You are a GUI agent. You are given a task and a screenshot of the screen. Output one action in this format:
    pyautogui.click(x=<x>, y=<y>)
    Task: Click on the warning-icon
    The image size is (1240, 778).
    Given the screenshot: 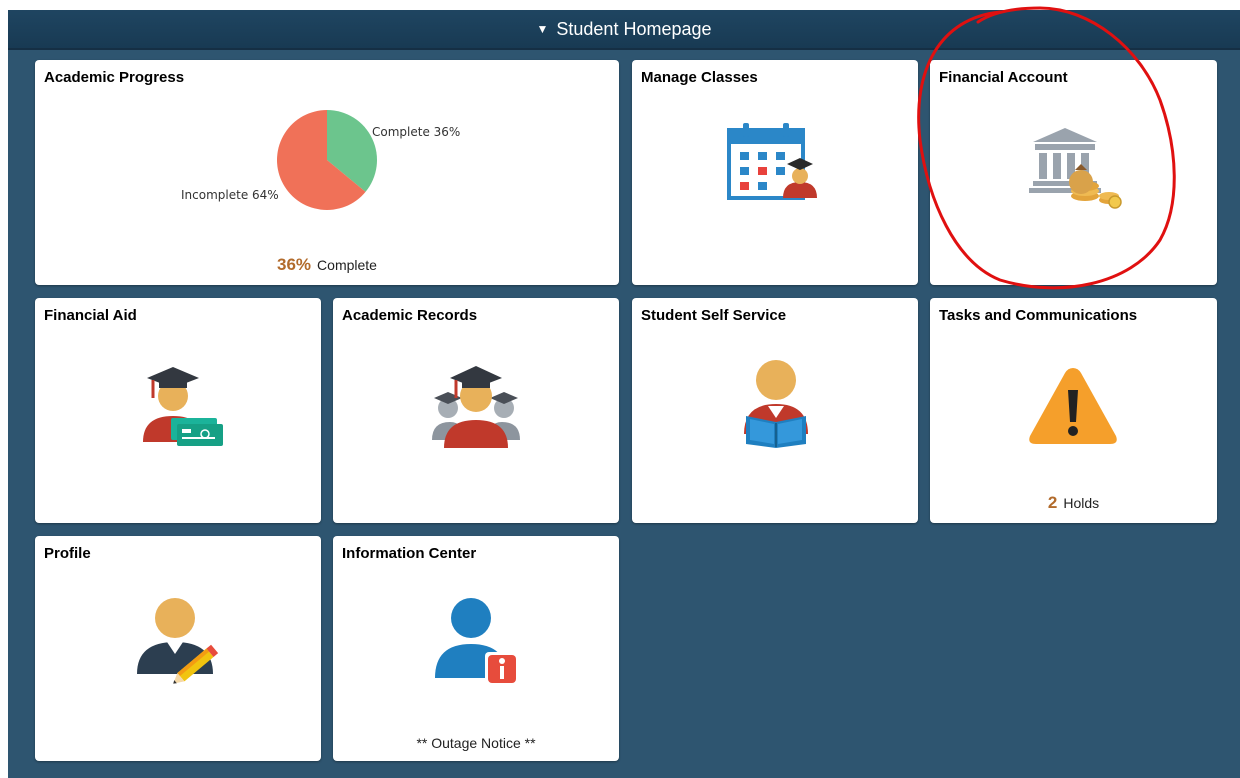 What is the action you would take?
    pyautogui.click(x=1073, y=406)
    